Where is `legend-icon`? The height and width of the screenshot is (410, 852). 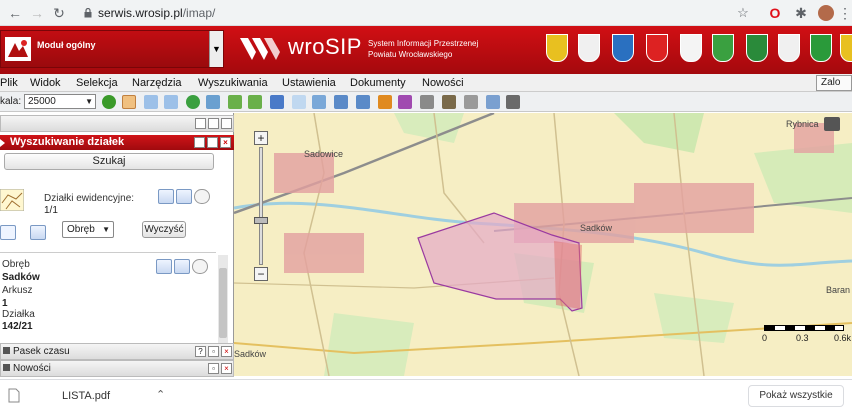 legend-icon is located at coordinates (363, 102).